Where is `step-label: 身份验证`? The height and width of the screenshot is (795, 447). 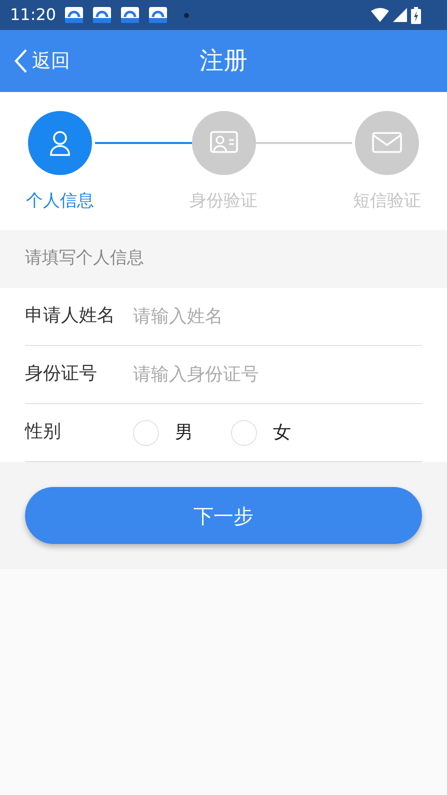
step-label: 身份验证 is located at coordinates (224, 201).